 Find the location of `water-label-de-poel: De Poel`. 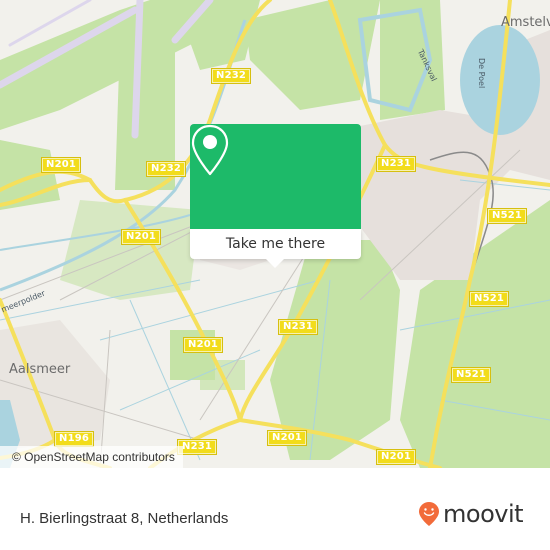

water-label-de-poel: De Poel is located at coordinates (481, 73).